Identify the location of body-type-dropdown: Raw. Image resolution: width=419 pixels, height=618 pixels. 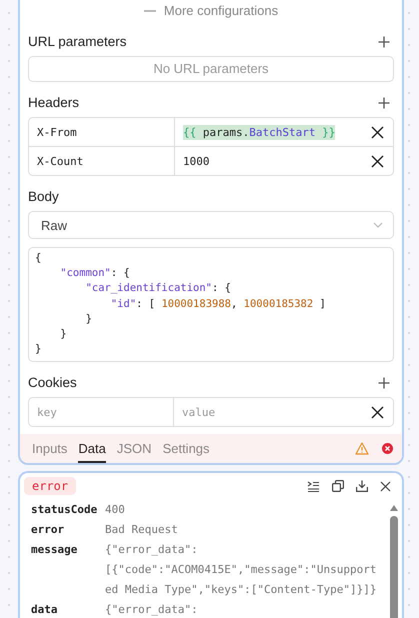
(211, 225).